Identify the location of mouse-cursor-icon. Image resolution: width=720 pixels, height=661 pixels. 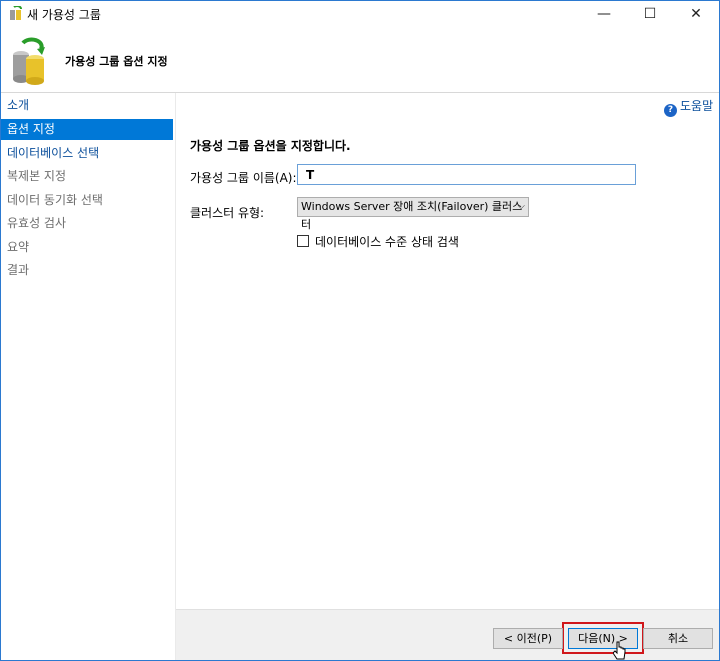
(619, 650).